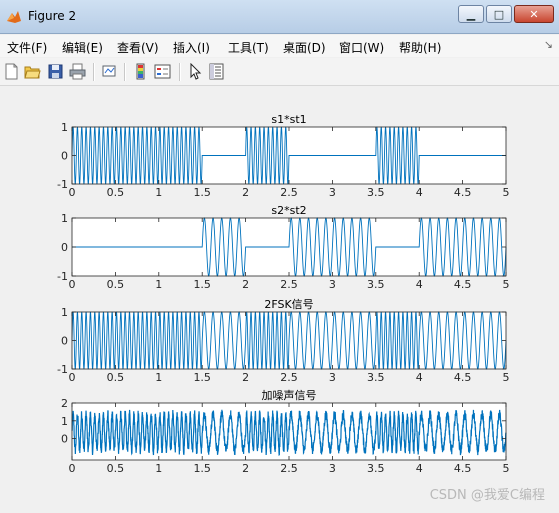 The width and height of the screenshot is (559, 513). I want to click on colorbar-icon, so click(140, 71).